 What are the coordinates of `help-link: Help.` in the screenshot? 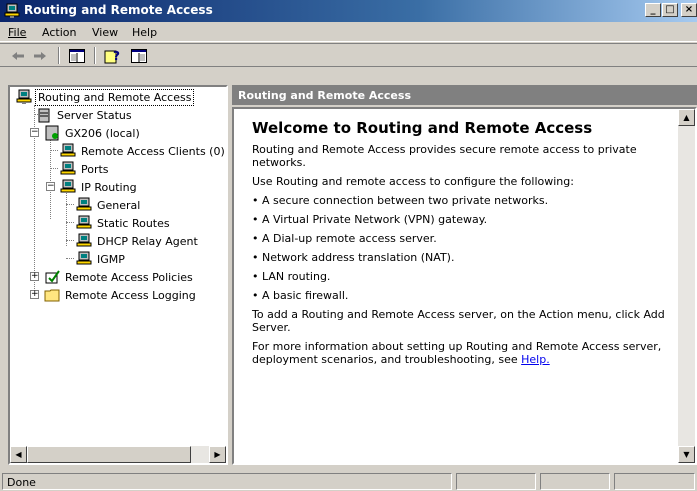 It's located at (535, 359).